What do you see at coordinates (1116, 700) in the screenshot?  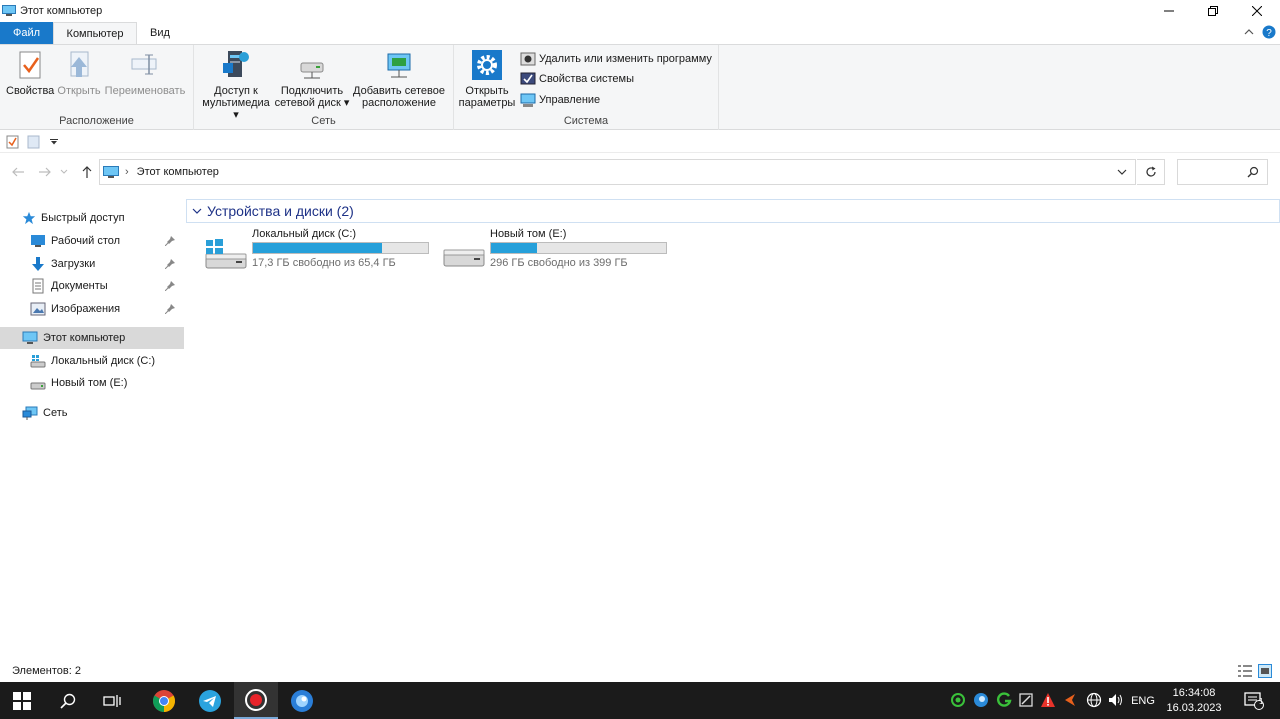 I see `volume-icon` at bounding box center [1116, 700].